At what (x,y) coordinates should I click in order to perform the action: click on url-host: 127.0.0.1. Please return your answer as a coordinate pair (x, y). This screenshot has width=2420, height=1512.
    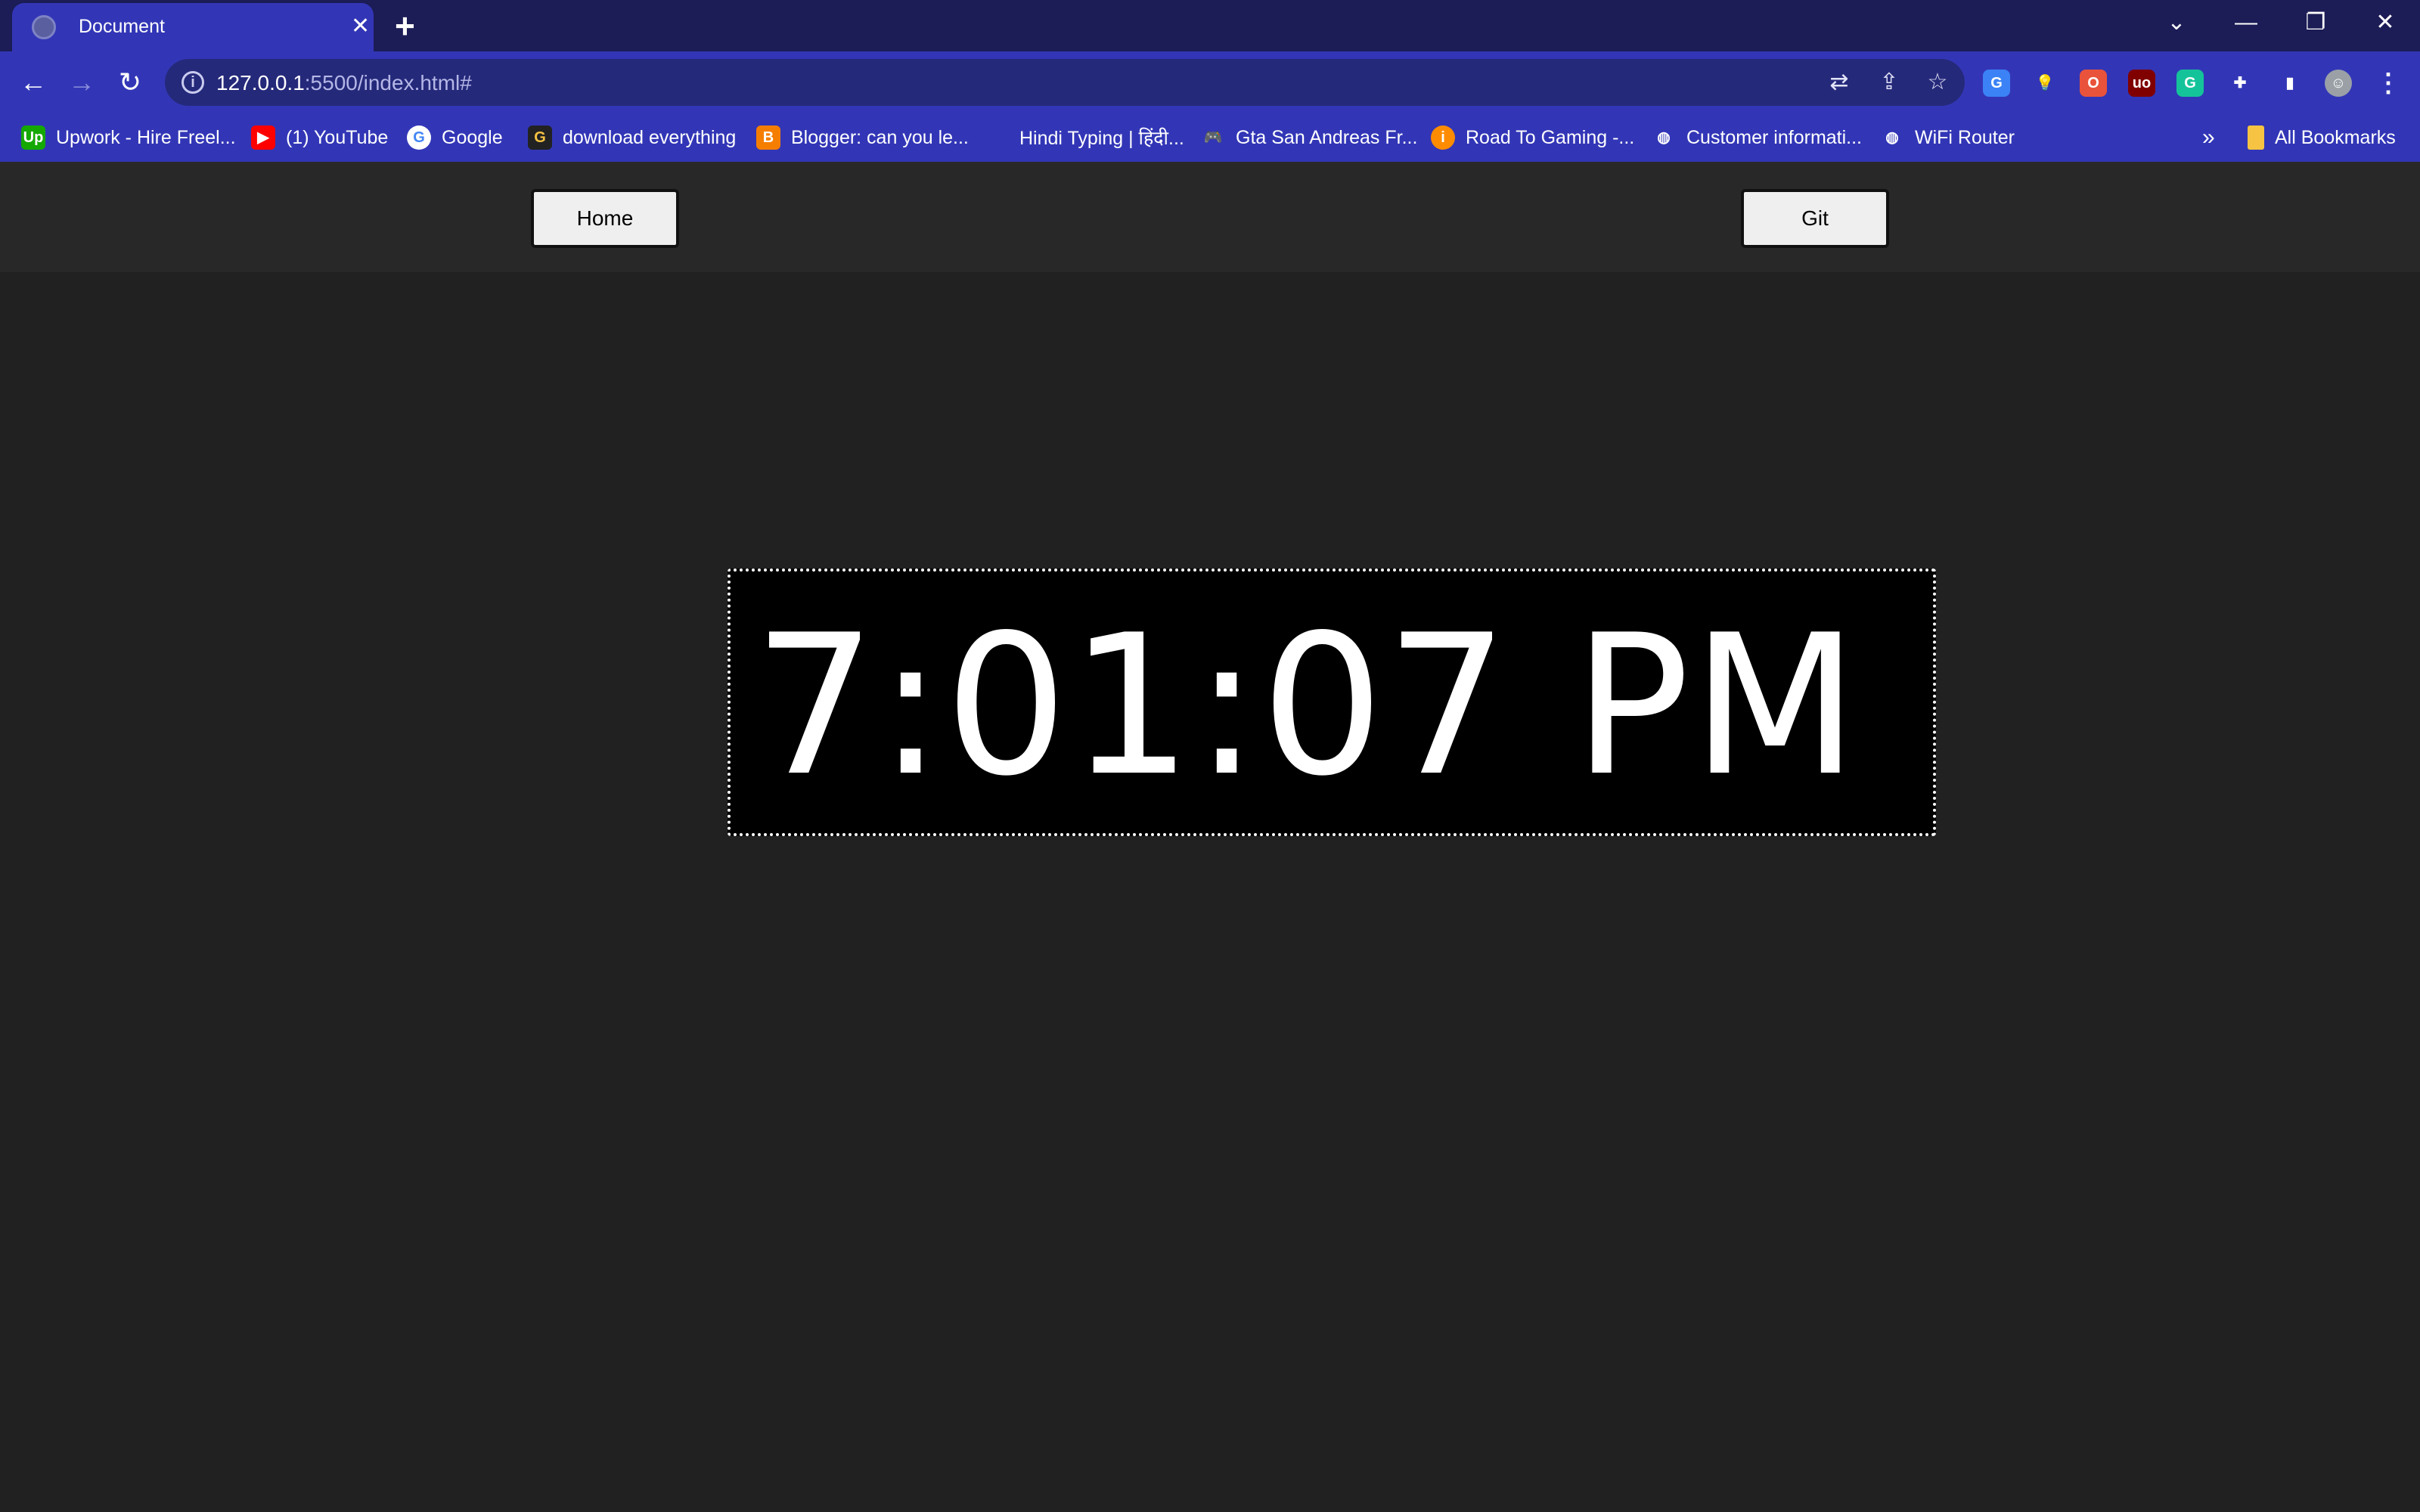
    Looking at the image, I should click on (260, 82).